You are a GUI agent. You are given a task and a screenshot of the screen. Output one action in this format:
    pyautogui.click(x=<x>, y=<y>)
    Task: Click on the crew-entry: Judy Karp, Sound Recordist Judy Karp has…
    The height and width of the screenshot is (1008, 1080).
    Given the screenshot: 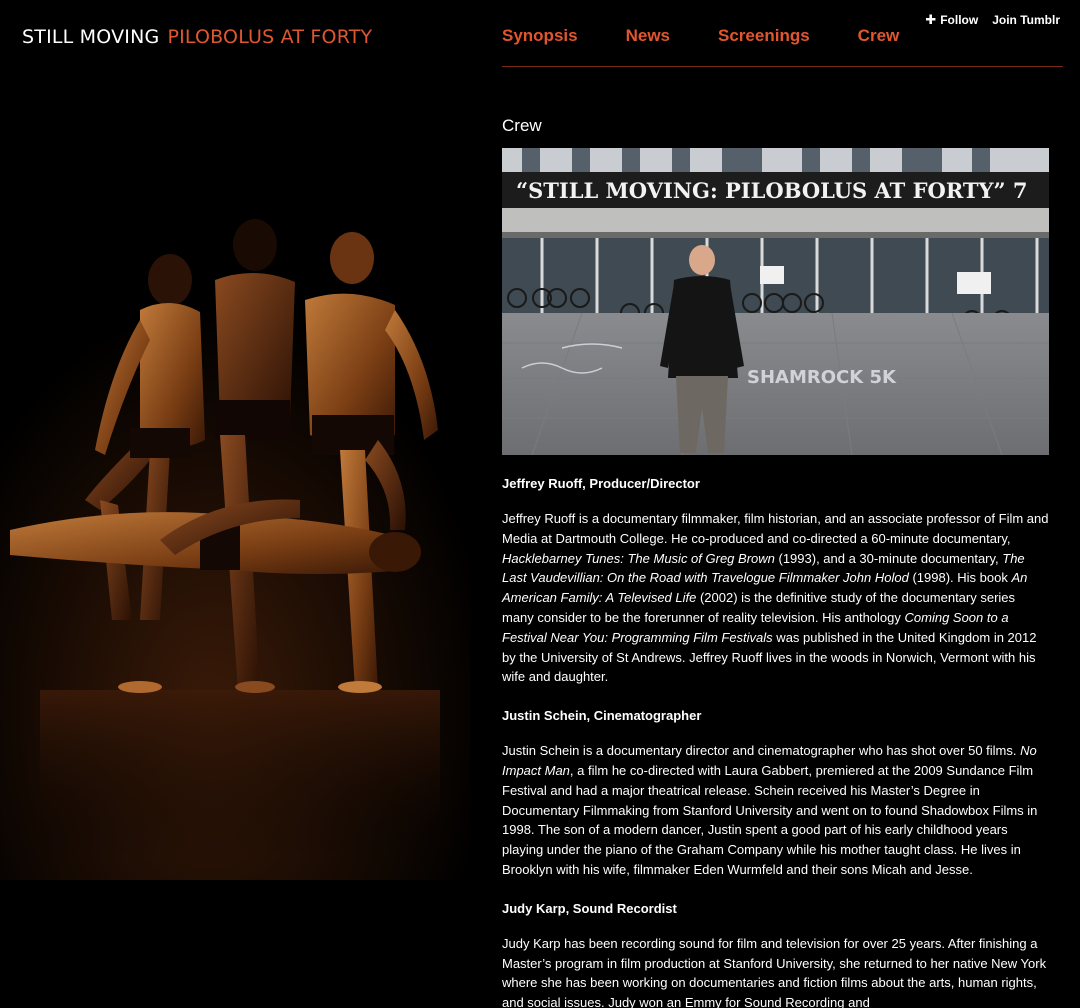 What is the action you would take?
    pyautogui.click(x=776, y=954)
    